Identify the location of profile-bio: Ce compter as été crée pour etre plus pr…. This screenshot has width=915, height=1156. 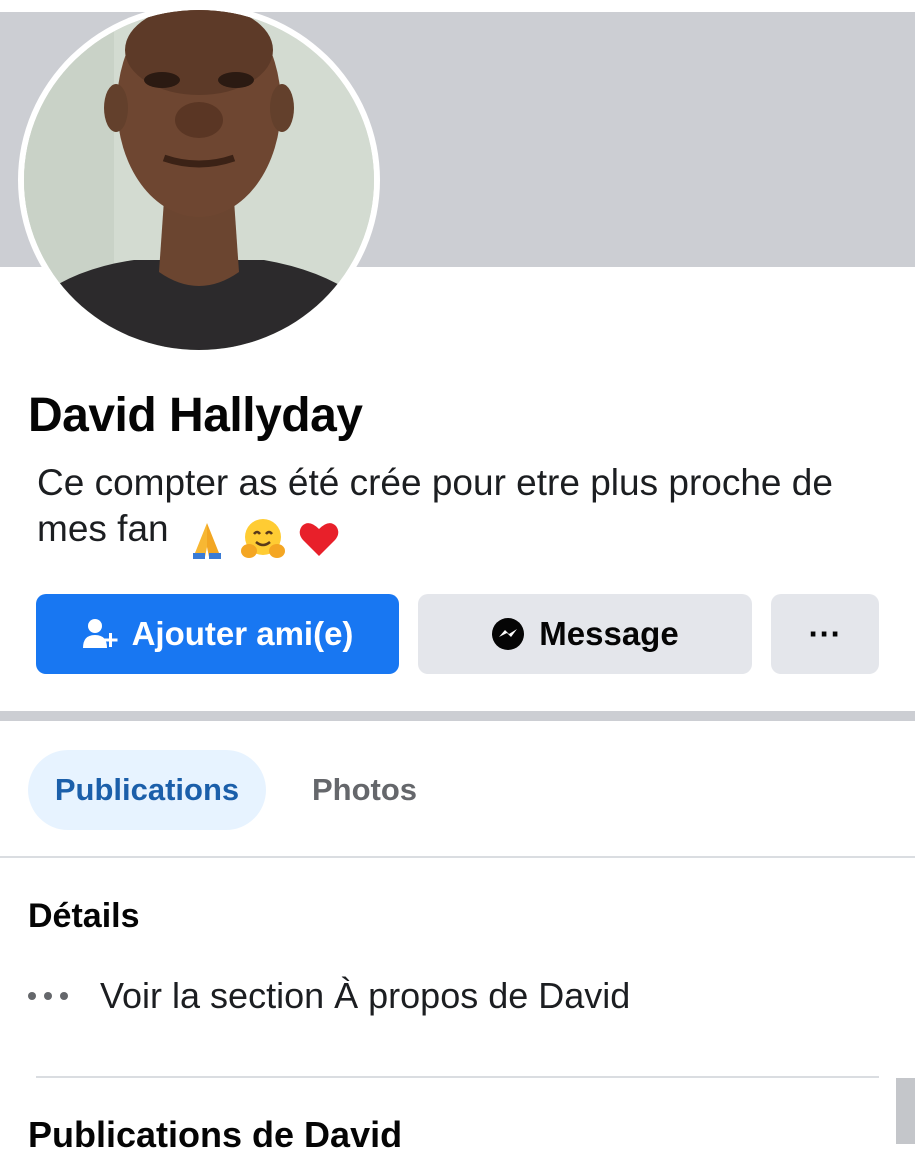
(462, 510).